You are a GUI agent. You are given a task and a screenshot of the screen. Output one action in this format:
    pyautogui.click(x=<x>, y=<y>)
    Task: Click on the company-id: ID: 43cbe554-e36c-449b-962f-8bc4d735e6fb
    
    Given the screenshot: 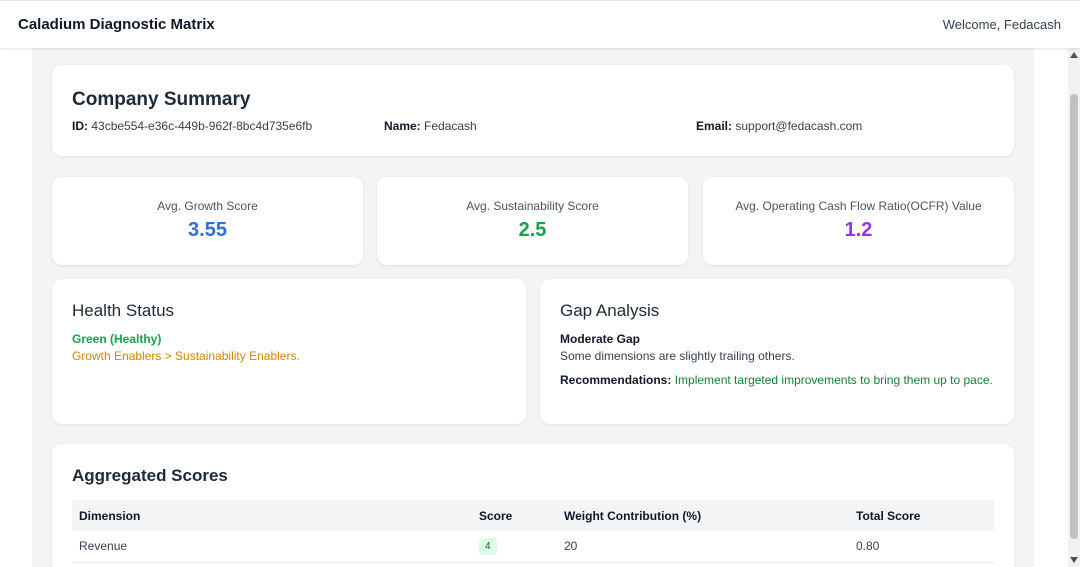 What is the action you would take?
    pyautogui.click(x=192, y=126)
    